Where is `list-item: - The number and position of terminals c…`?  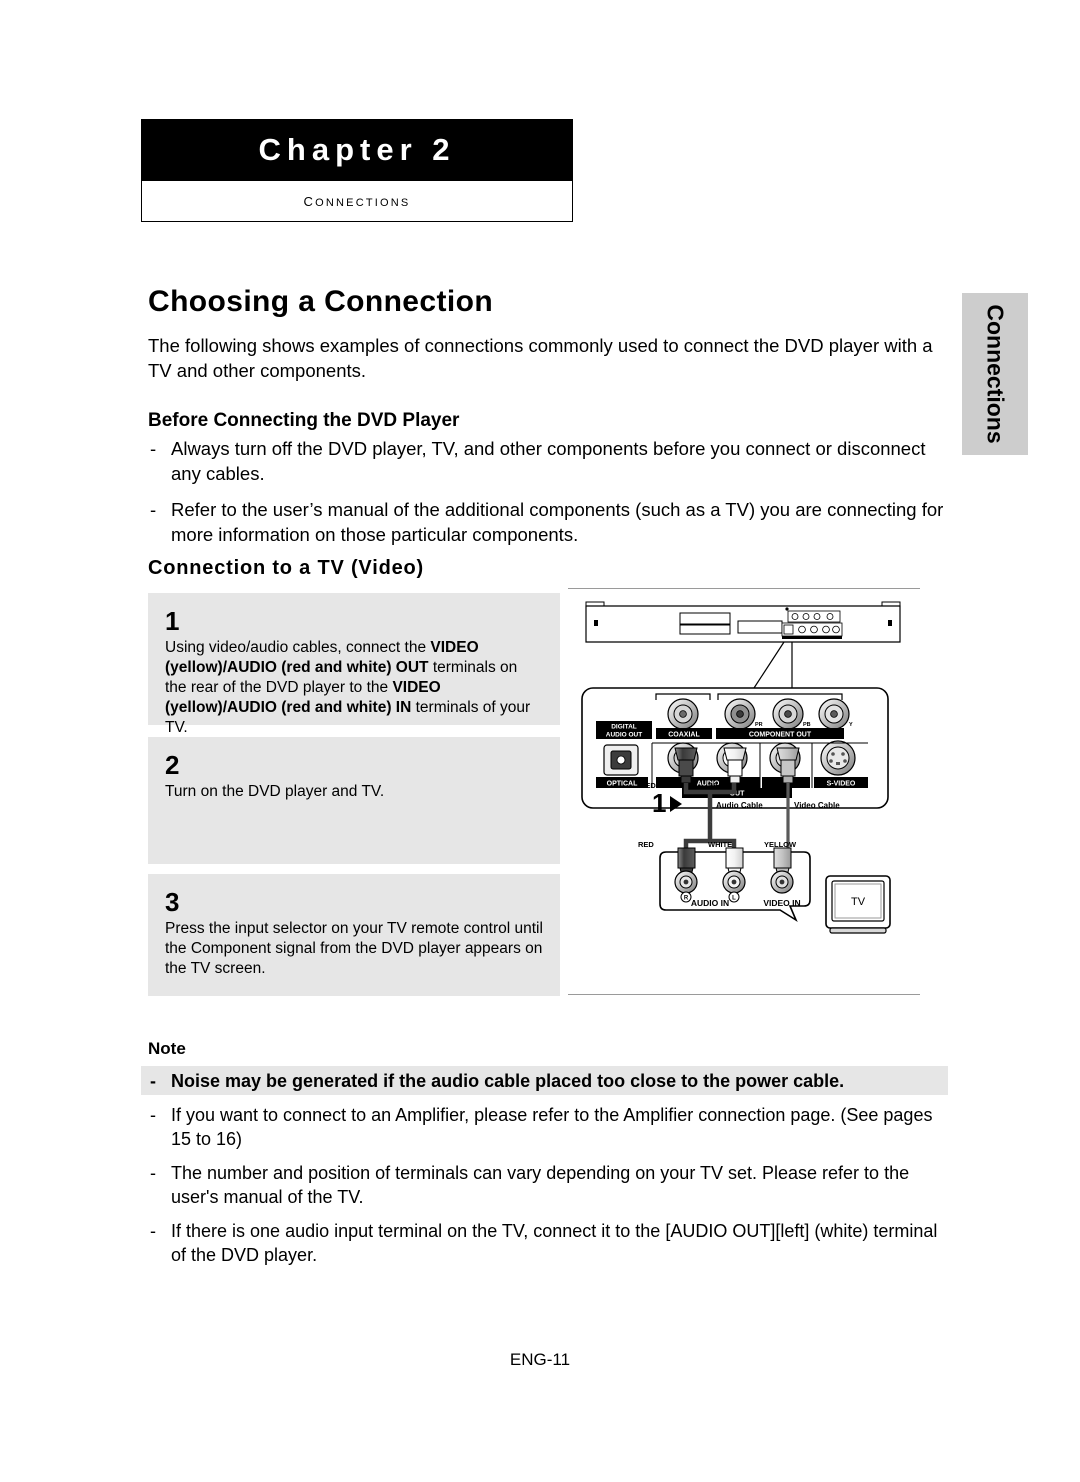
list-item: - The number and position of terminals c… is located at coordinates (548, 1185).